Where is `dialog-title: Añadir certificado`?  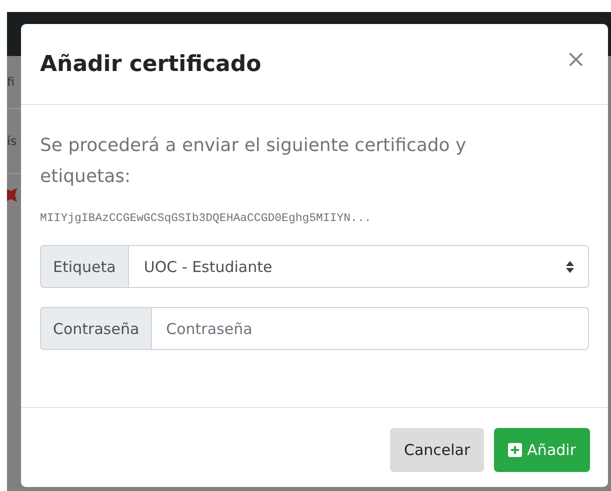
dialog-title: Añadir certificado is located at coordinates (151, 64).